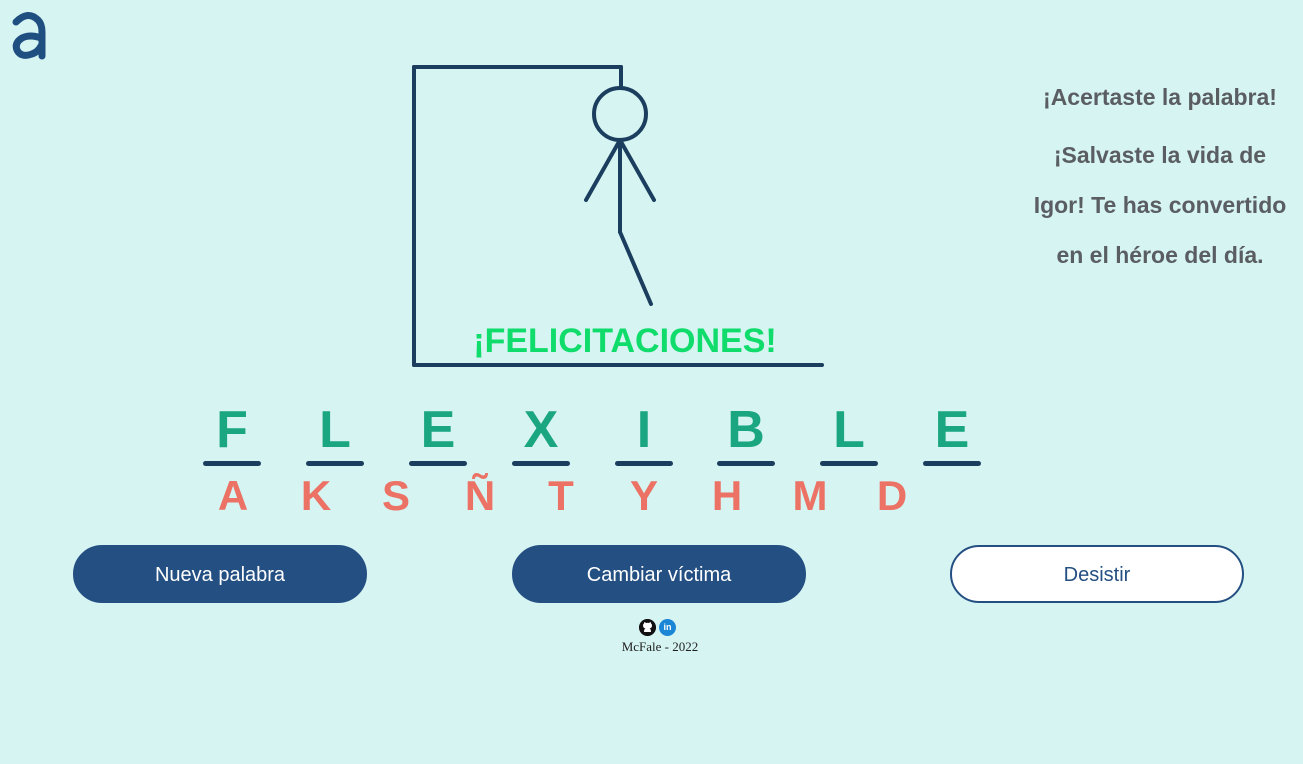 The height and width of the screenshot is (764, 1303). Describe the element at coordinates (233, 495) in the screenshot. I see `wrong-letter: A` at that location.